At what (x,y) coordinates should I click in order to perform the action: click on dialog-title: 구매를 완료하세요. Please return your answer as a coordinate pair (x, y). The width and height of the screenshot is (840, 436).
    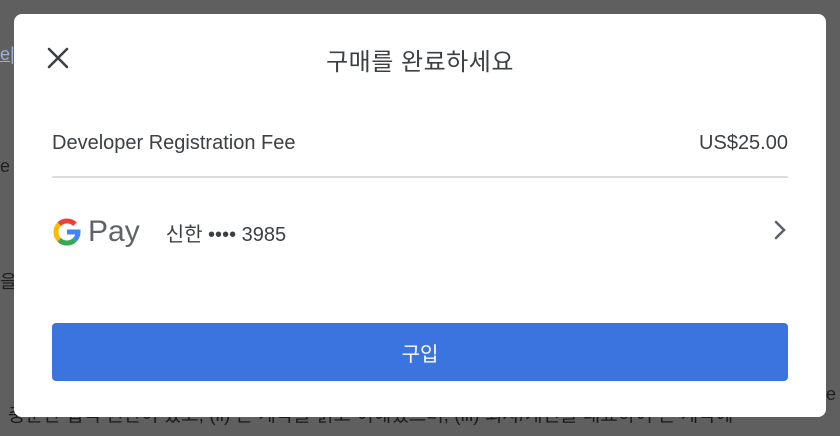
    Looking at the image, I should click on (420, 62).